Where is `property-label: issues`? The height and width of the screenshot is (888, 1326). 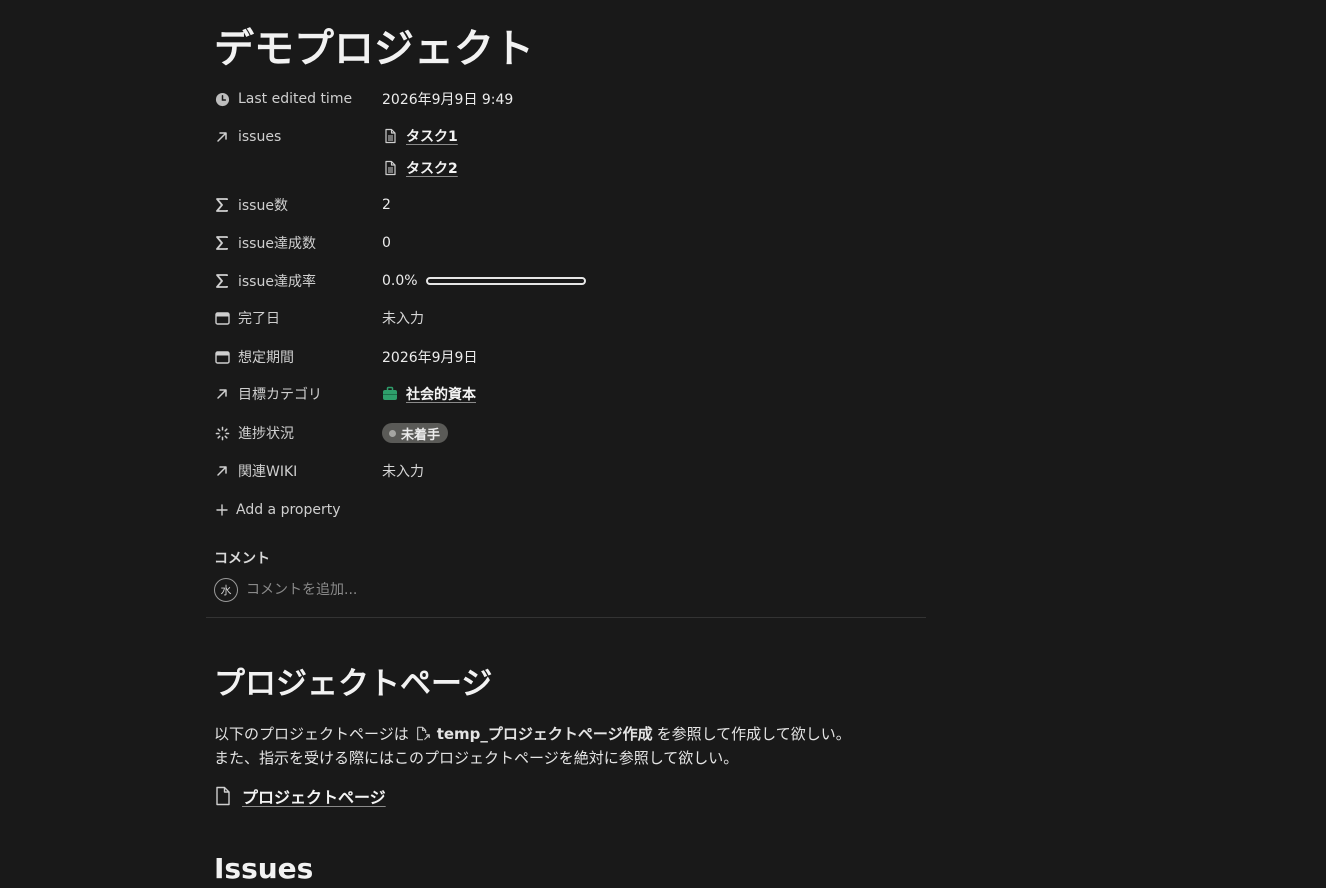 property-label: issues is located at coordinates (247, 137).